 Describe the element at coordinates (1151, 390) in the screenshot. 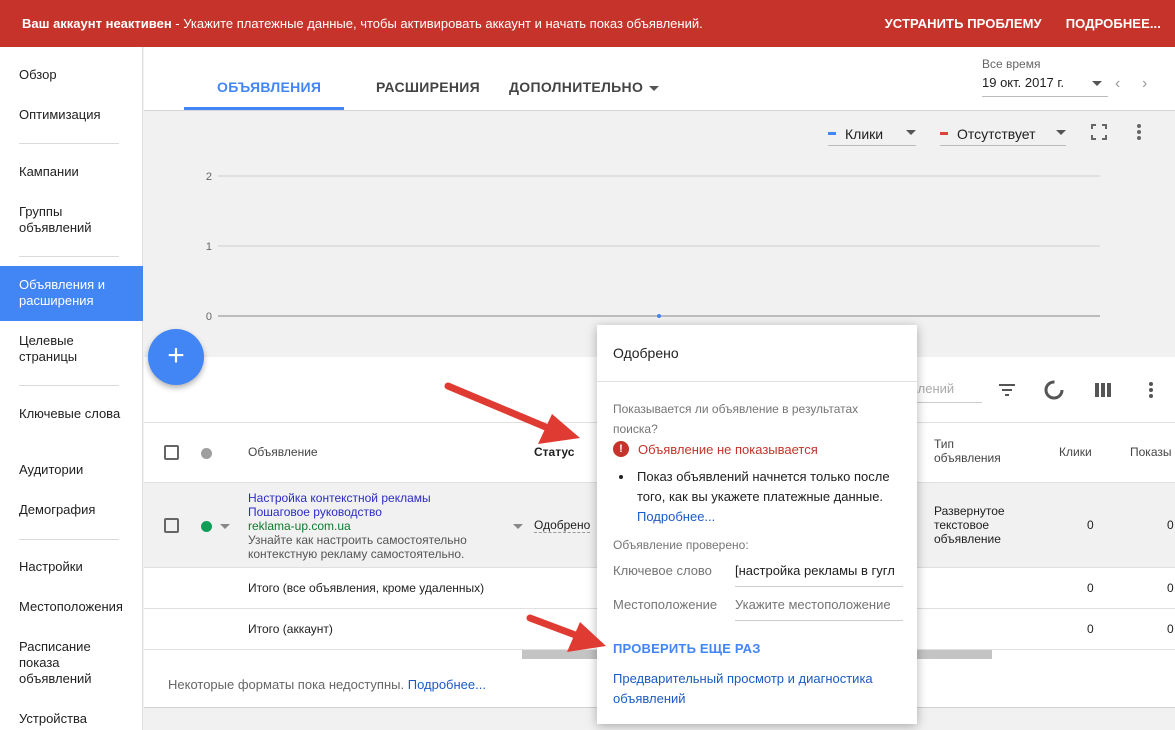

I see `more-vert-icon` at that location.